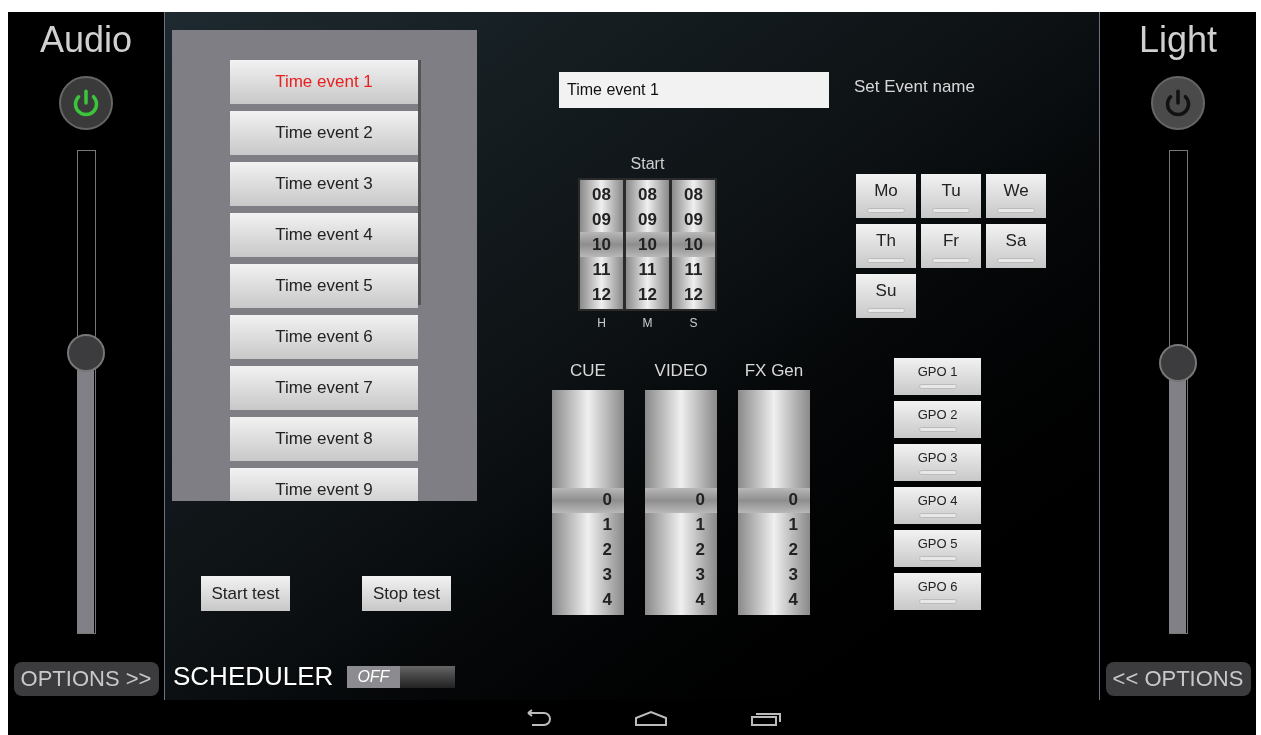 The width and height of the screenshot is (1261, 735). What do you see at coordinates (324, 337) in the screenshot?
I see `event-item: Time event 6` at bounding box center [324, 337].